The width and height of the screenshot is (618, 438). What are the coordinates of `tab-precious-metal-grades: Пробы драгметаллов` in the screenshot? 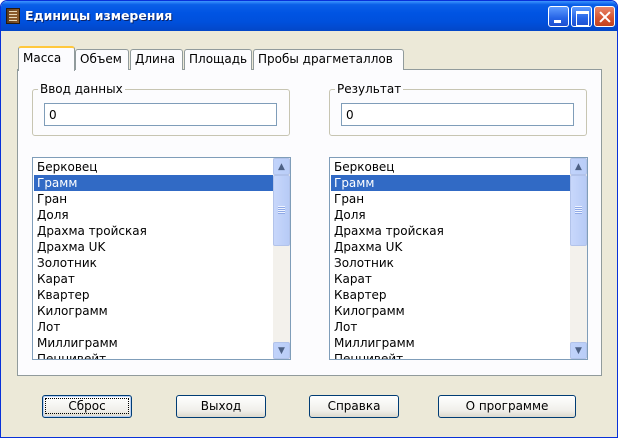 It's located at (328, 59).